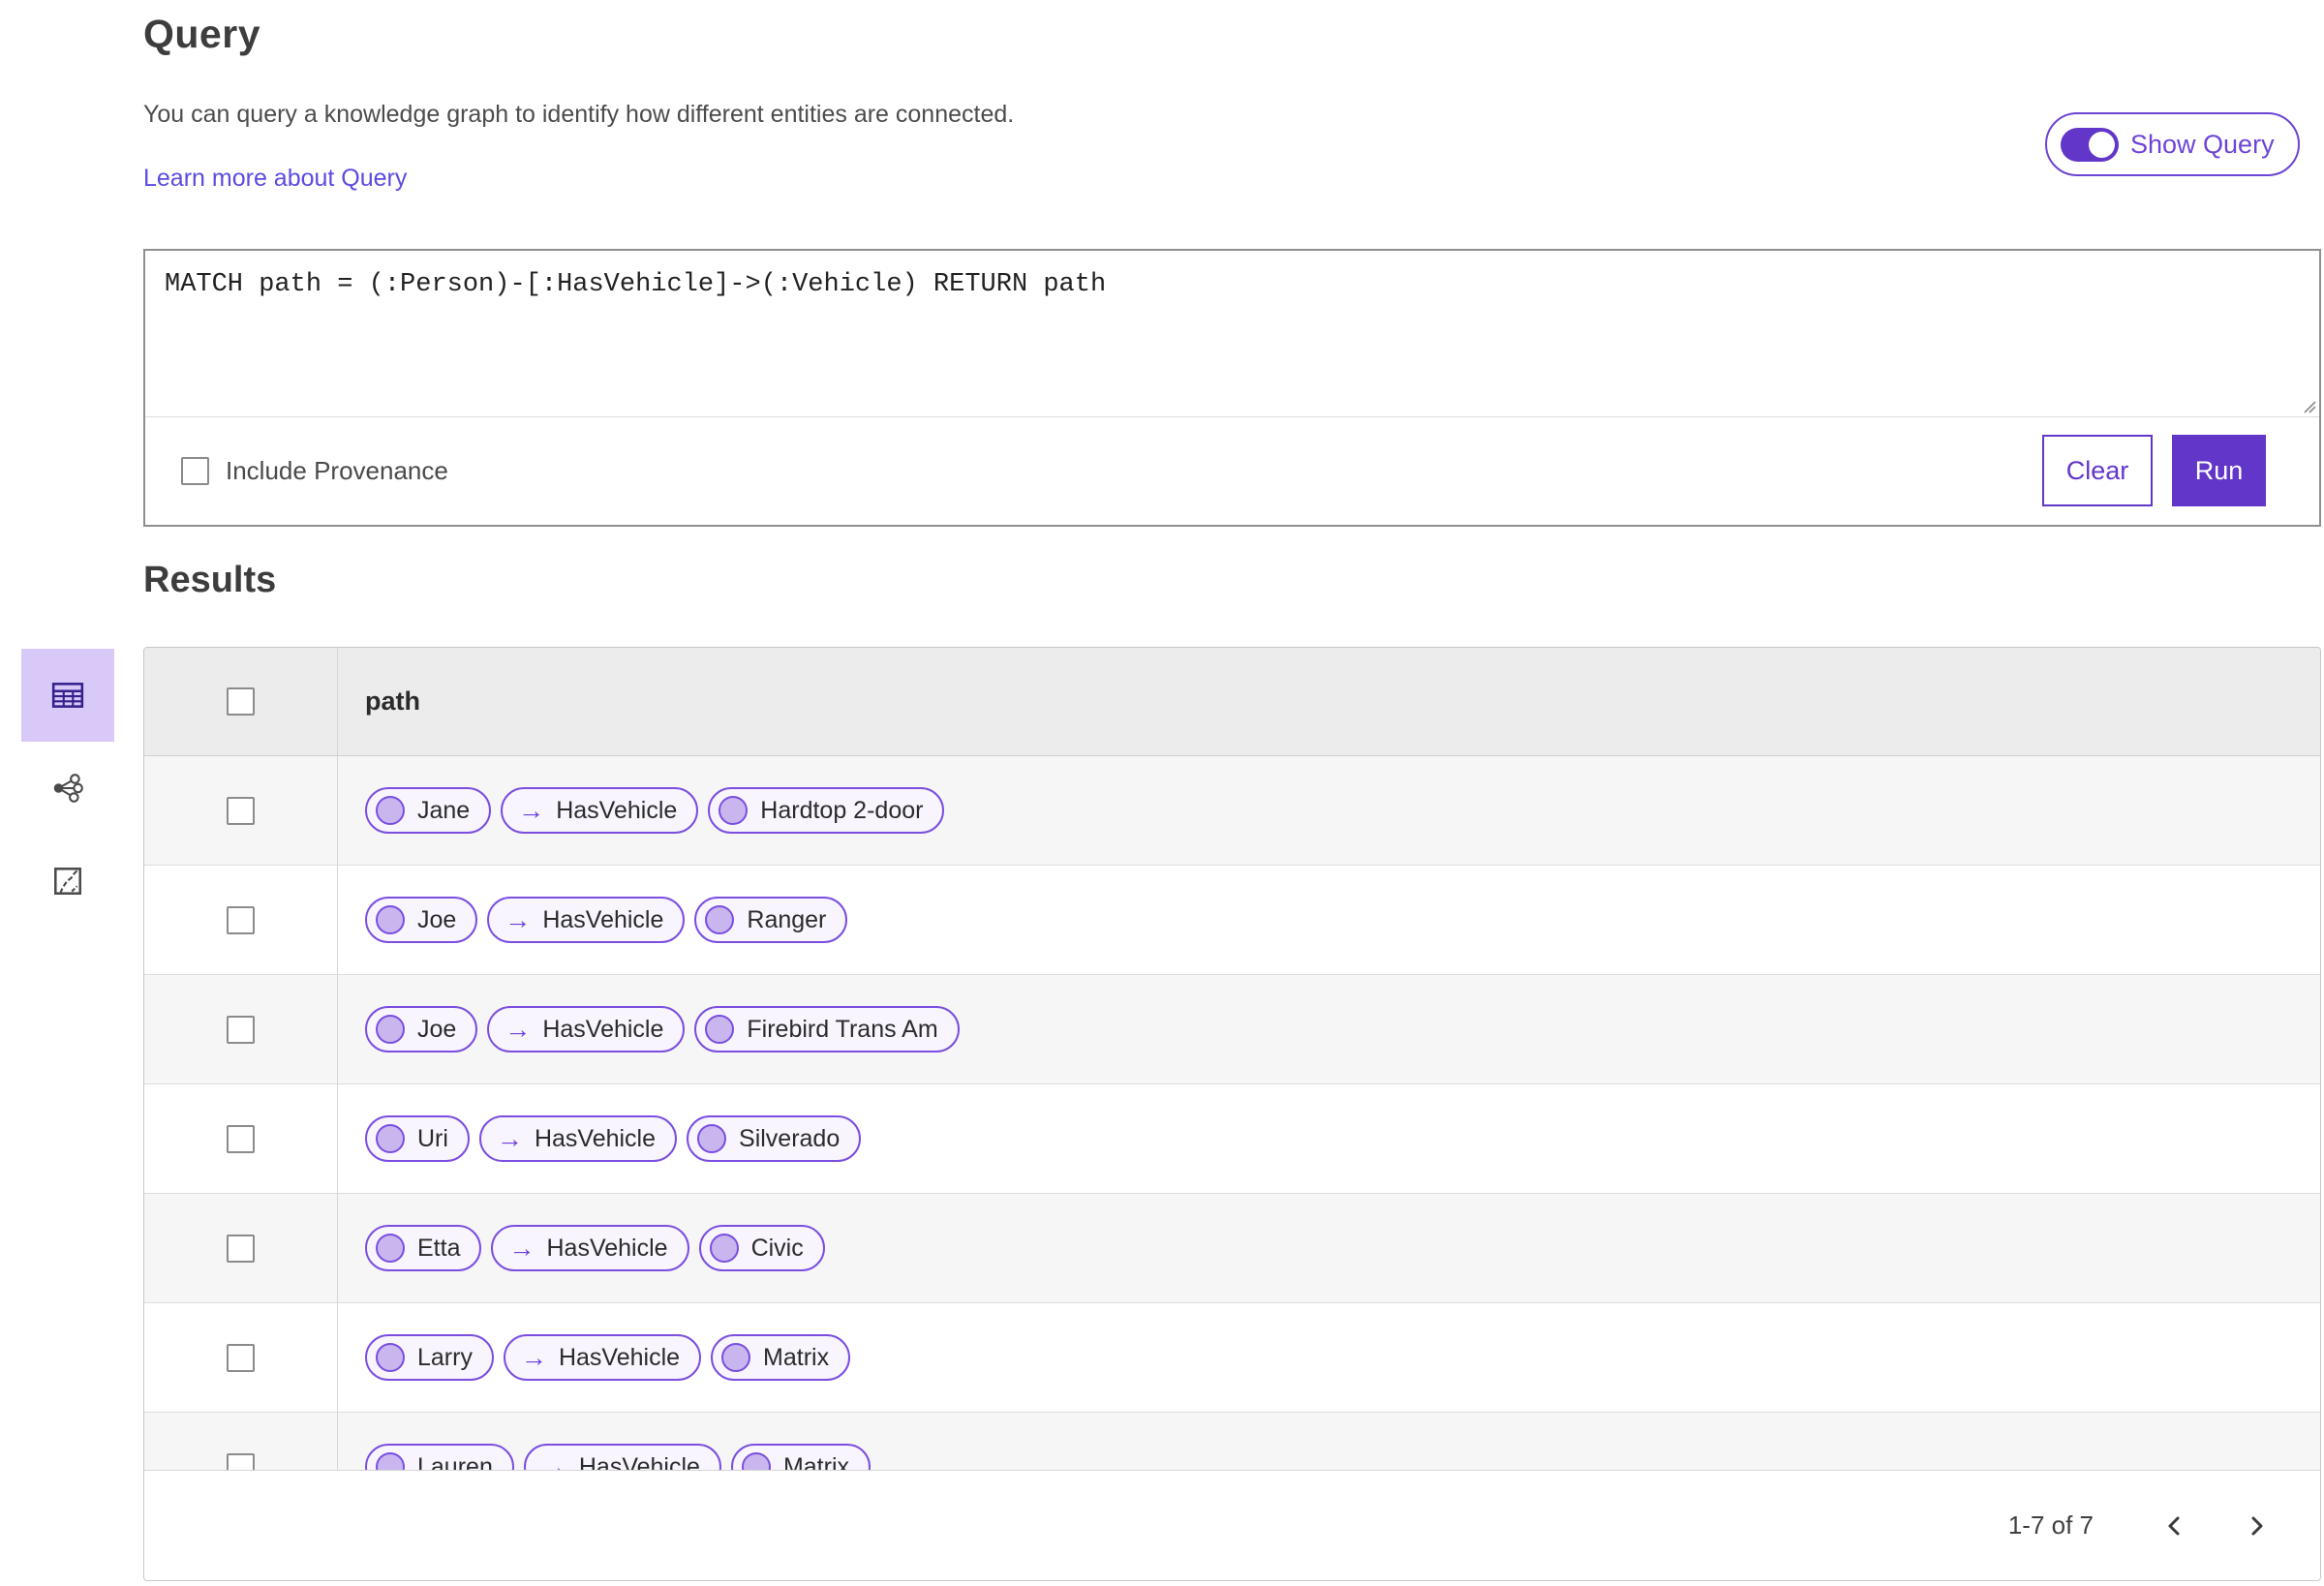 The height and width of the screenshot is (1586, 2324). What do you see at coordinates (1232, 920) in the screenshot?
I see `table-row: Joe → HasVehicle Ranger` at bounding box center [1232, 920].